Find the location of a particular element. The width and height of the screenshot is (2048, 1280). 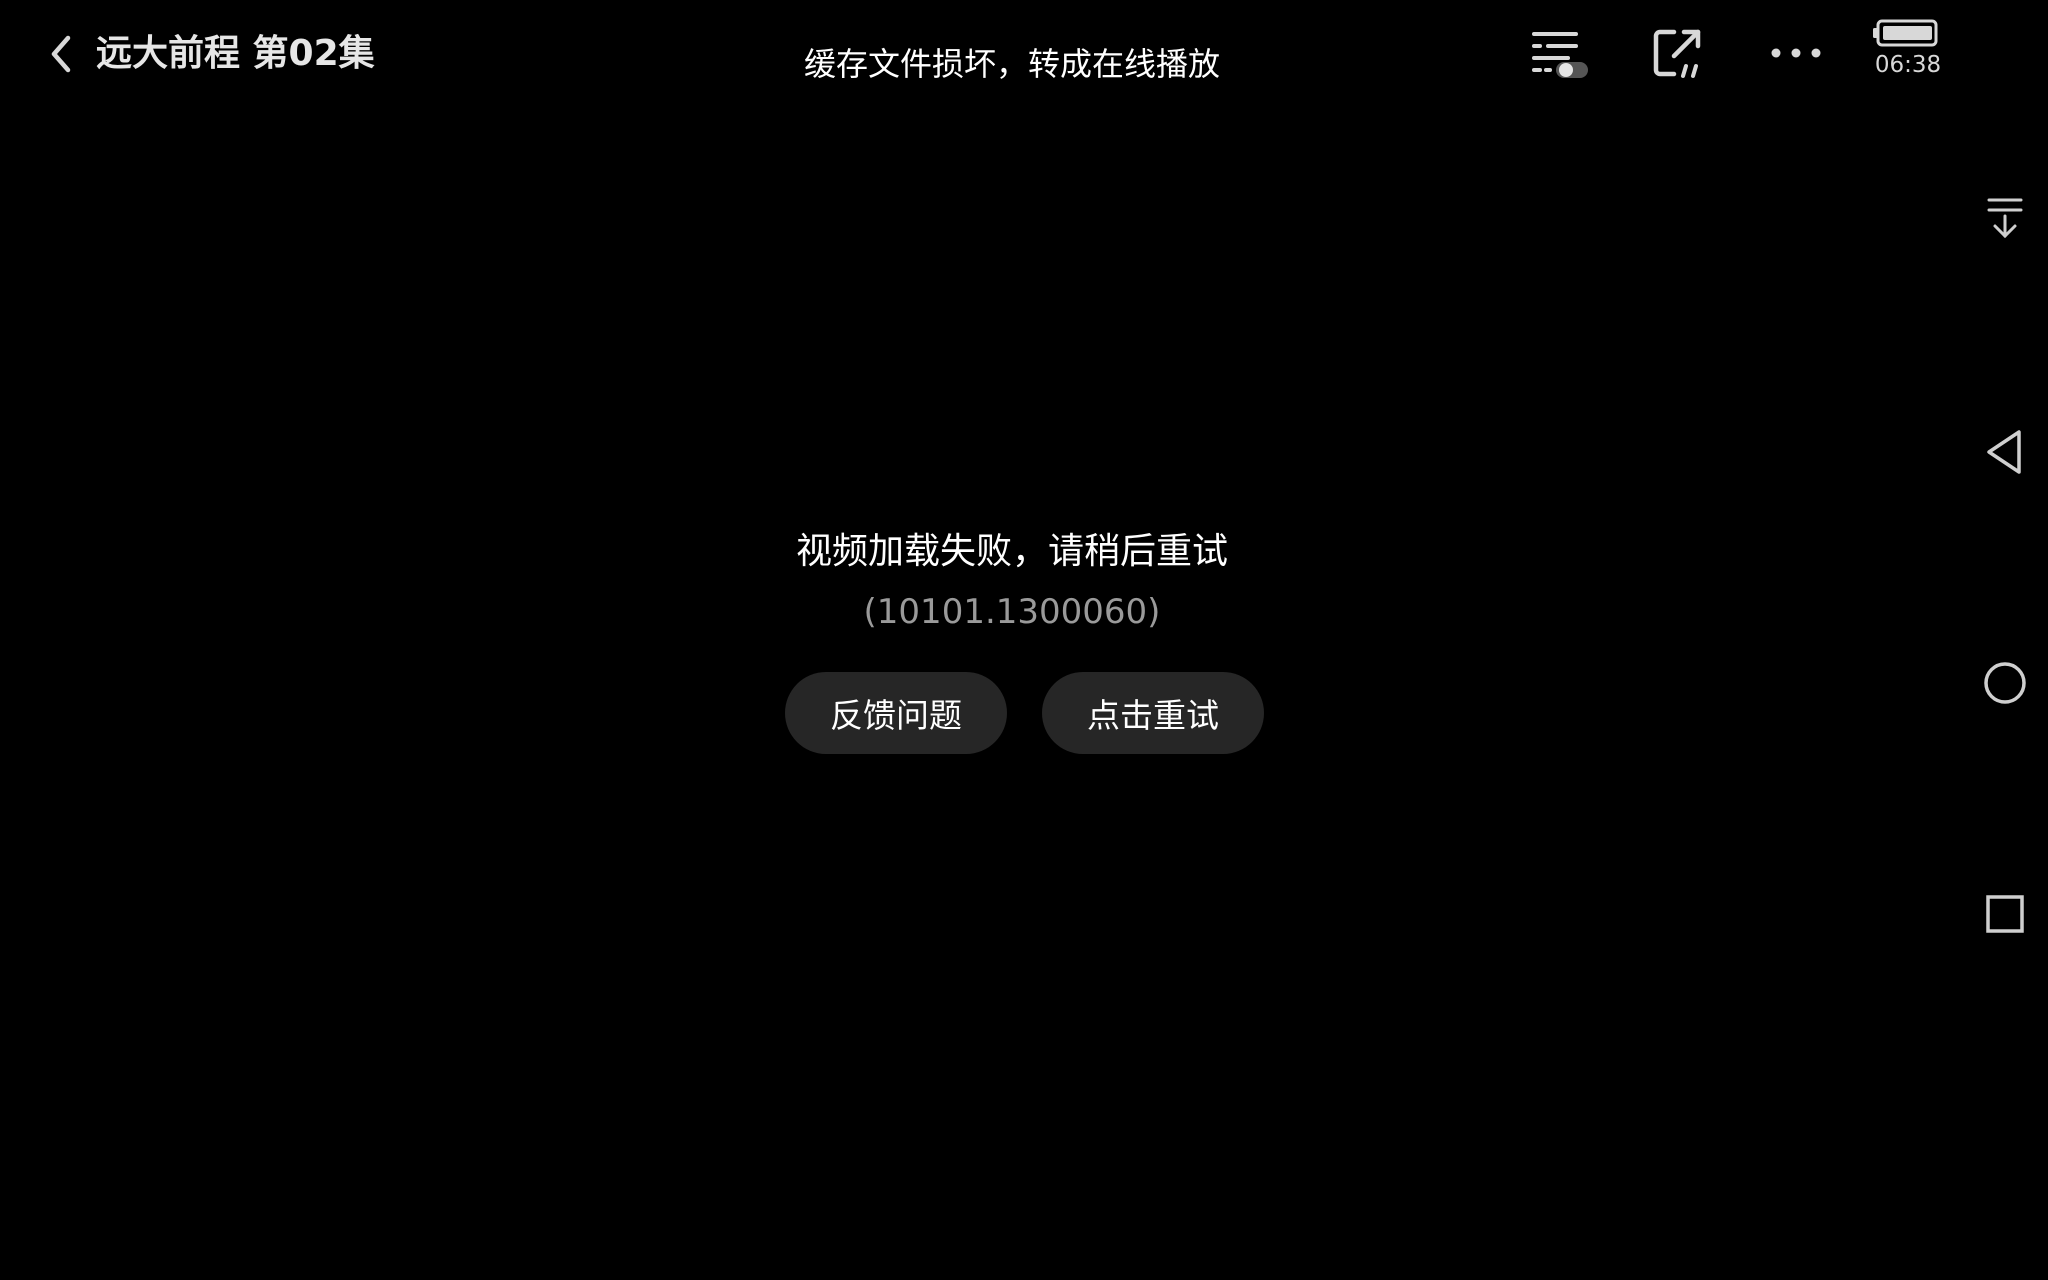

error-code: (10101.1300060) is located at coordinates (1012, 612).